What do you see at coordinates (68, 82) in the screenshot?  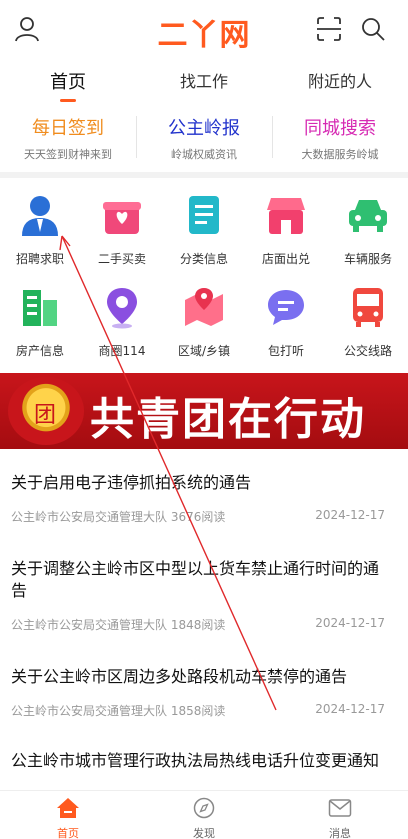 I see `tab-home: 首页` at bounding box center [68, 82].